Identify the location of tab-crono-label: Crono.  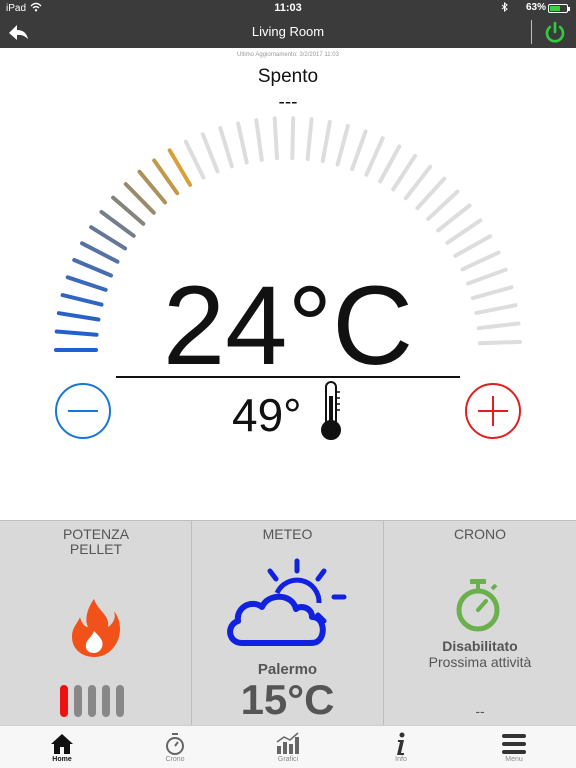
(175, 759).